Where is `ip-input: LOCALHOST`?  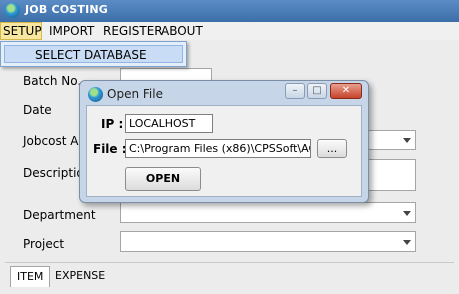 ip-input: LOCALHOST is located at coordinates (169, 123).